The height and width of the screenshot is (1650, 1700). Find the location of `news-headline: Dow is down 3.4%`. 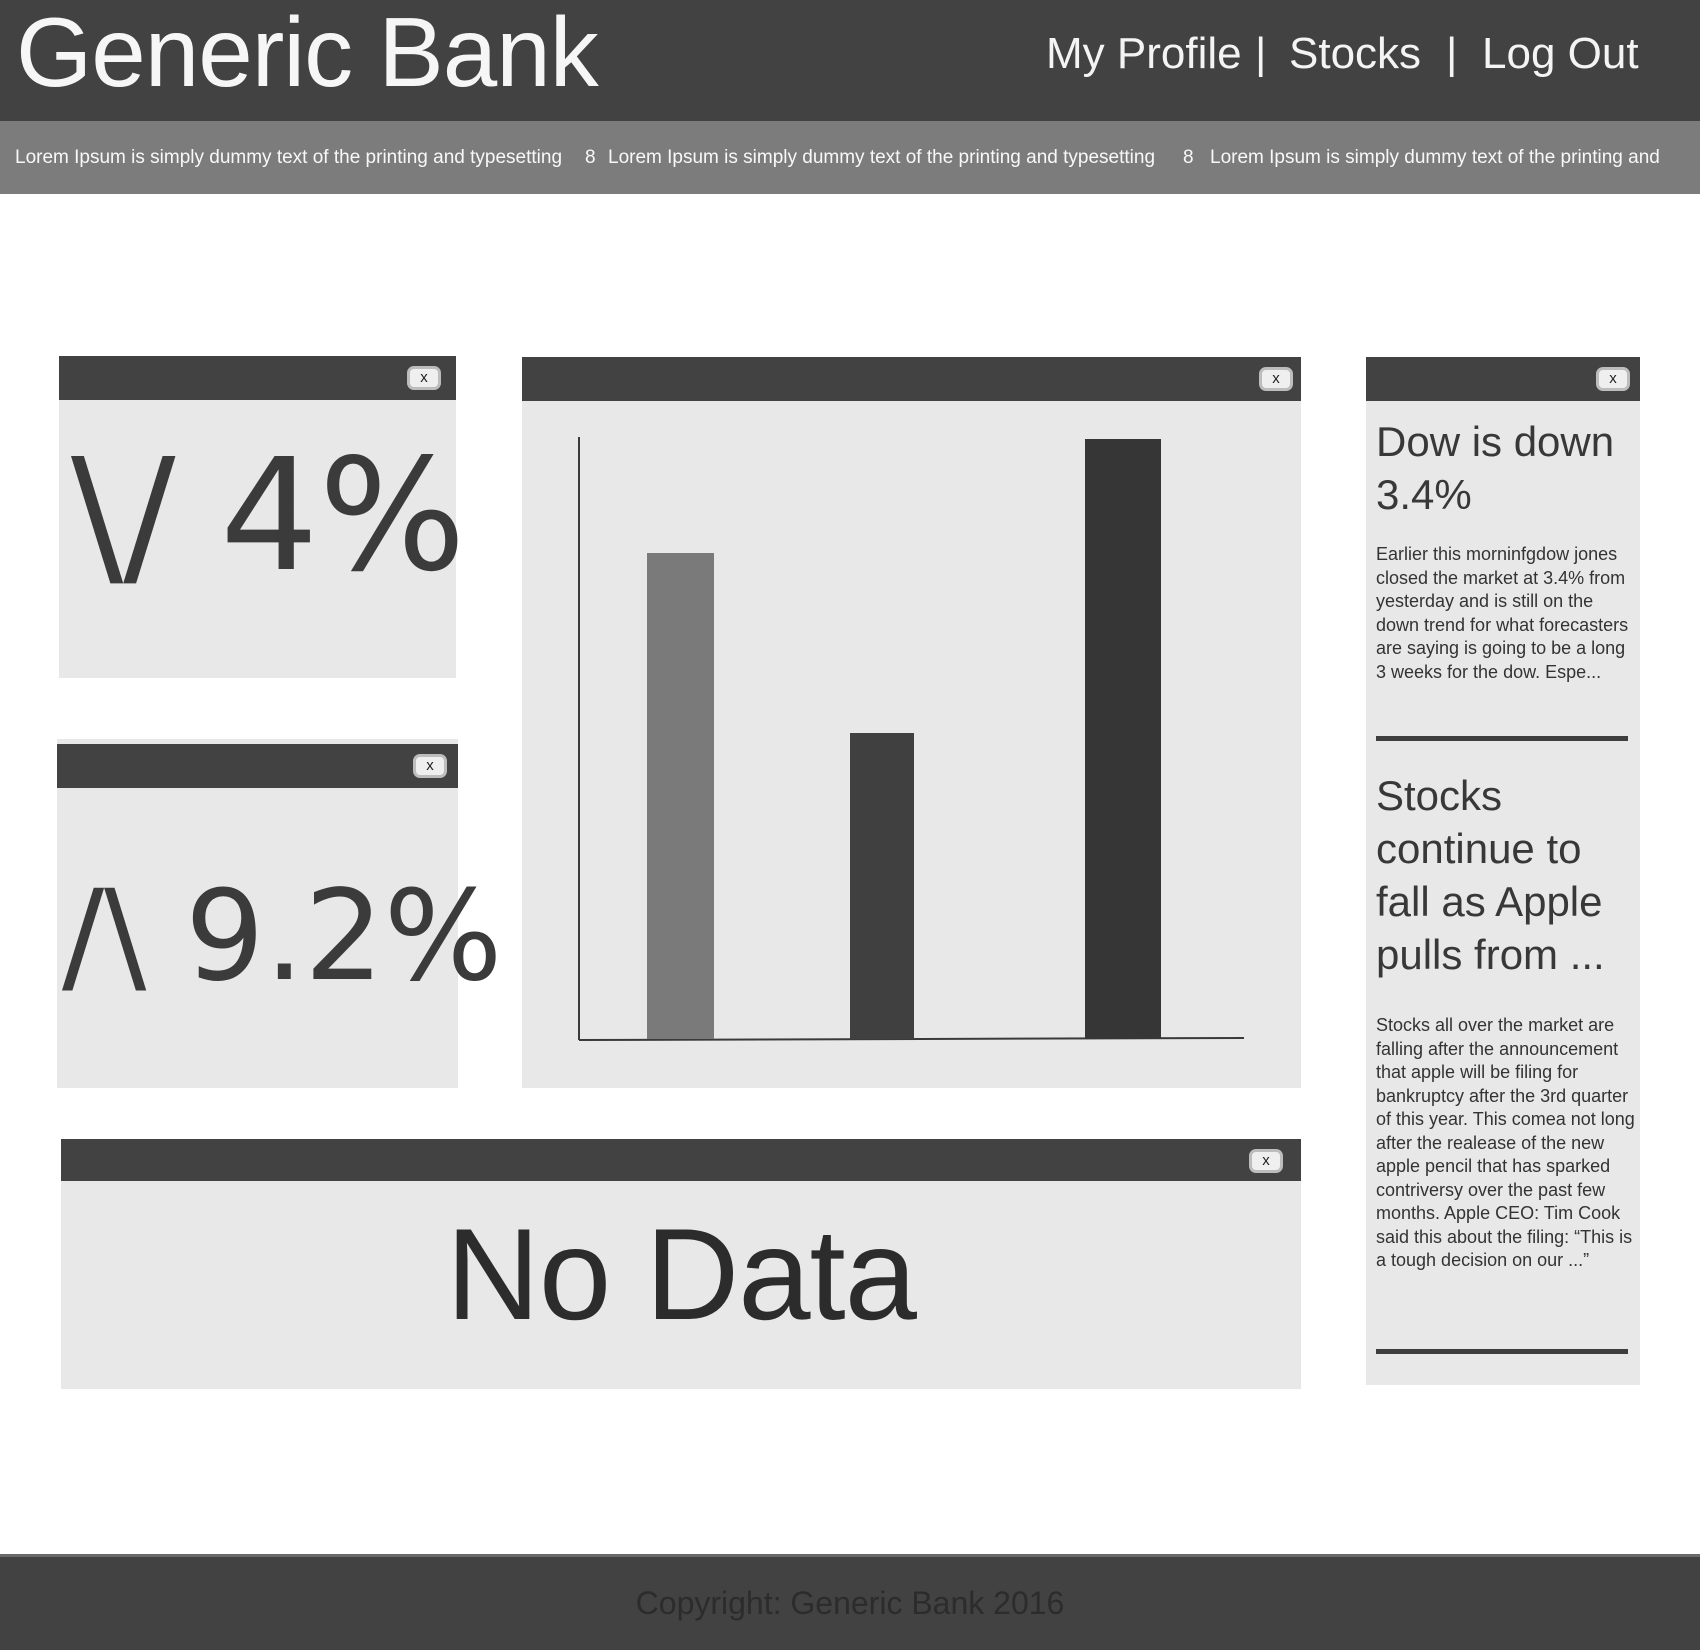

news-headline: Dow is down 3.4% is located at coordinates (1511, 468).